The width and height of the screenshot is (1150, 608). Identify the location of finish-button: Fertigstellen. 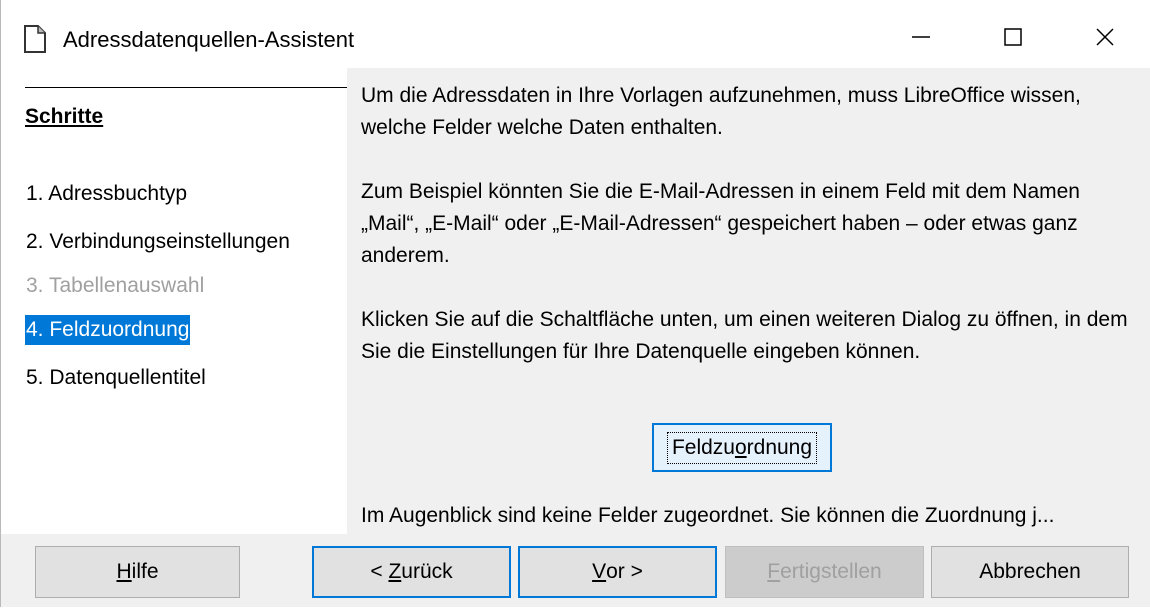
(824, 572).